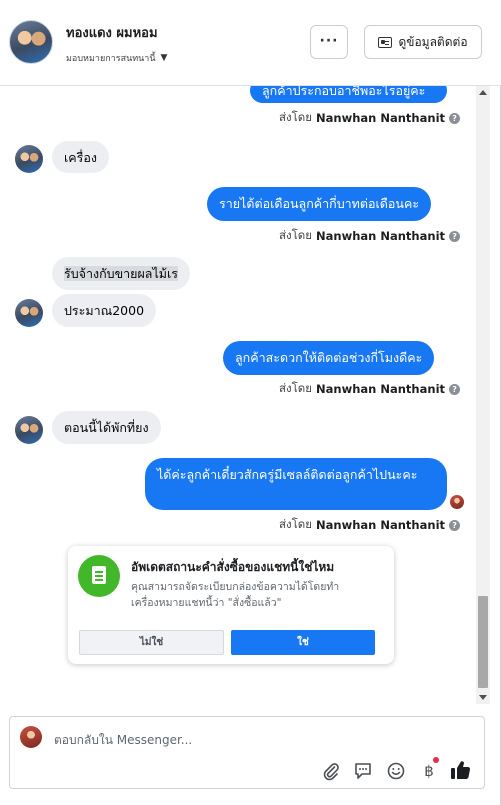 The image size is (501, 805). I want to click on page-avatar, so click(31, 737).